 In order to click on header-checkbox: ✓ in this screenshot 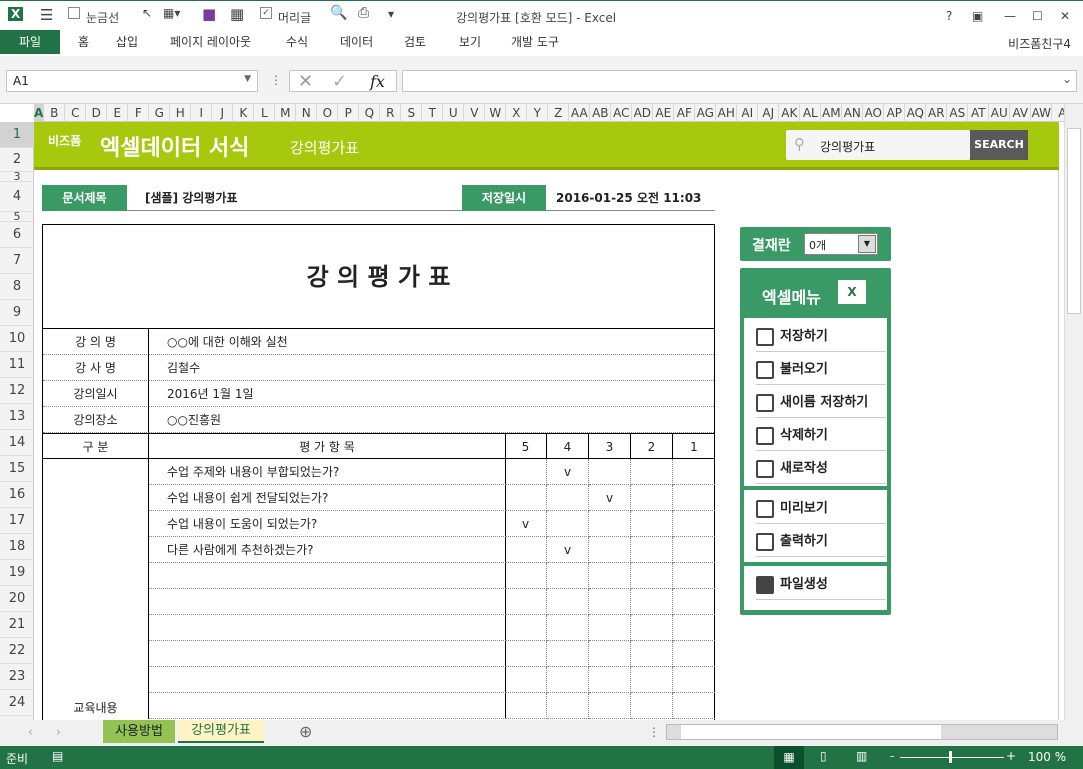, I will do `click(266, 13)`.